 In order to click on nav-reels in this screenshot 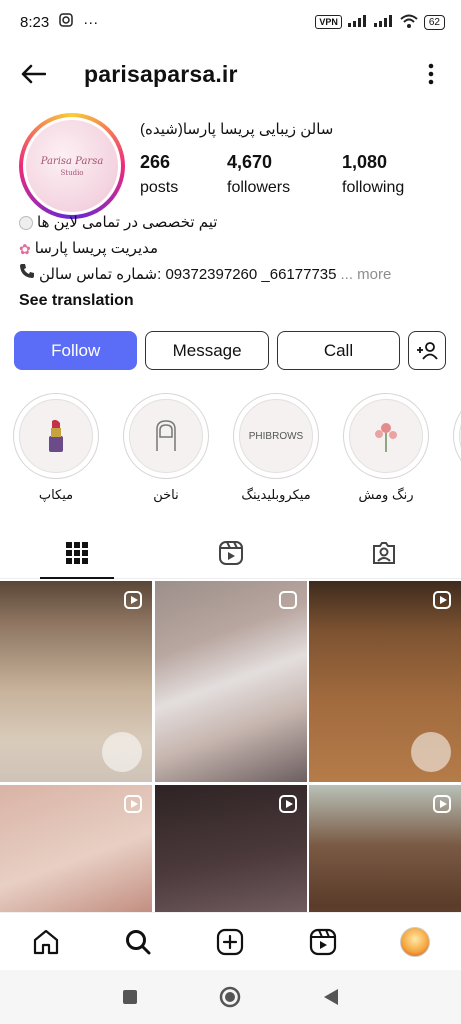, I will do `click(323, 942)`.